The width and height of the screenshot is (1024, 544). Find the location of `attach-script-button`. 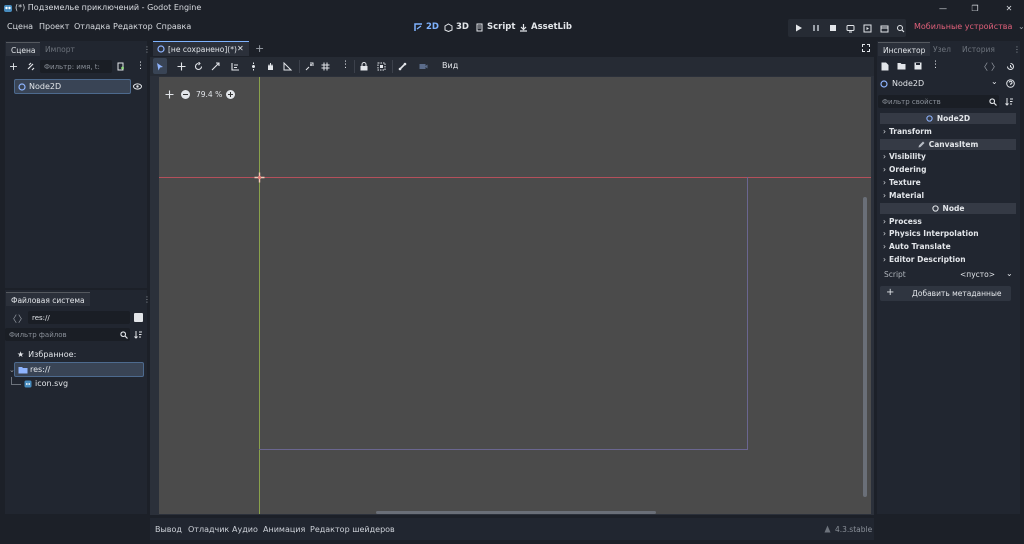

attach-script-button is located at coordinates (120, 66).